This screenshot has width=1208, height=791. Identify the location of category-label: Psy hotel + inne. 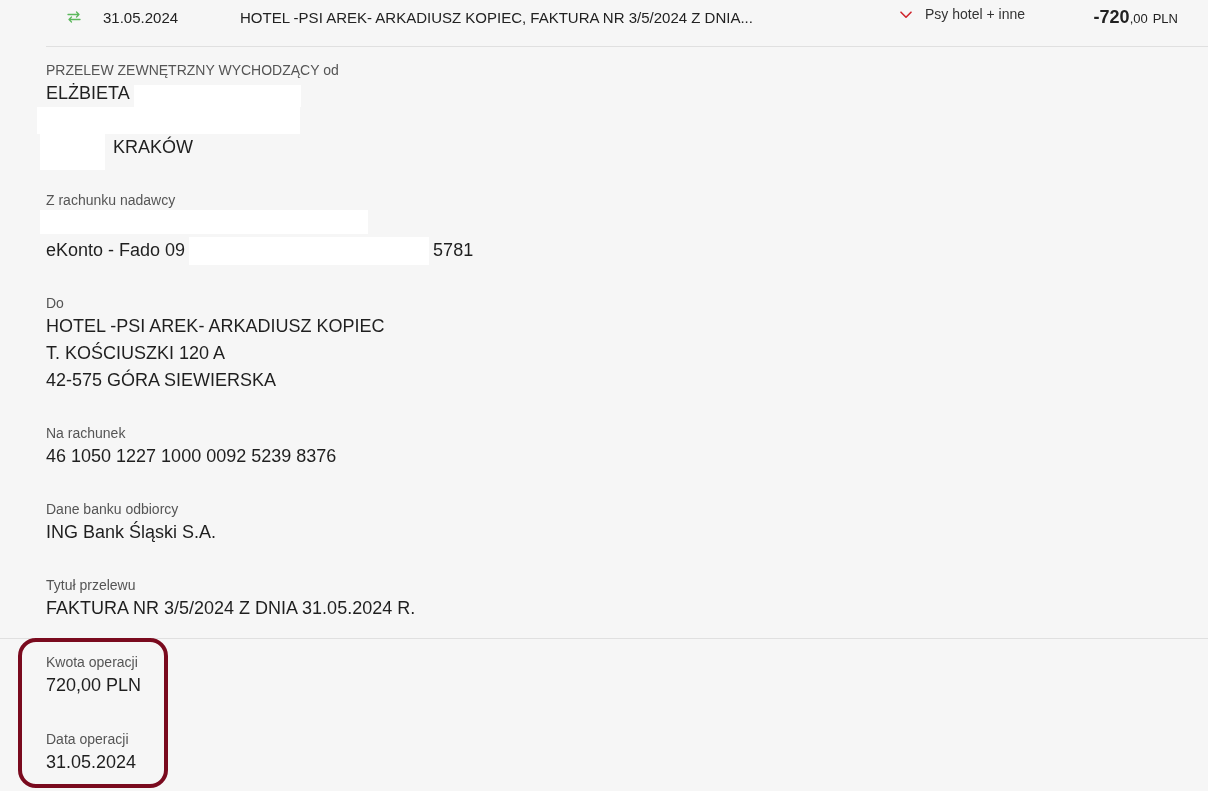
(975, 14).